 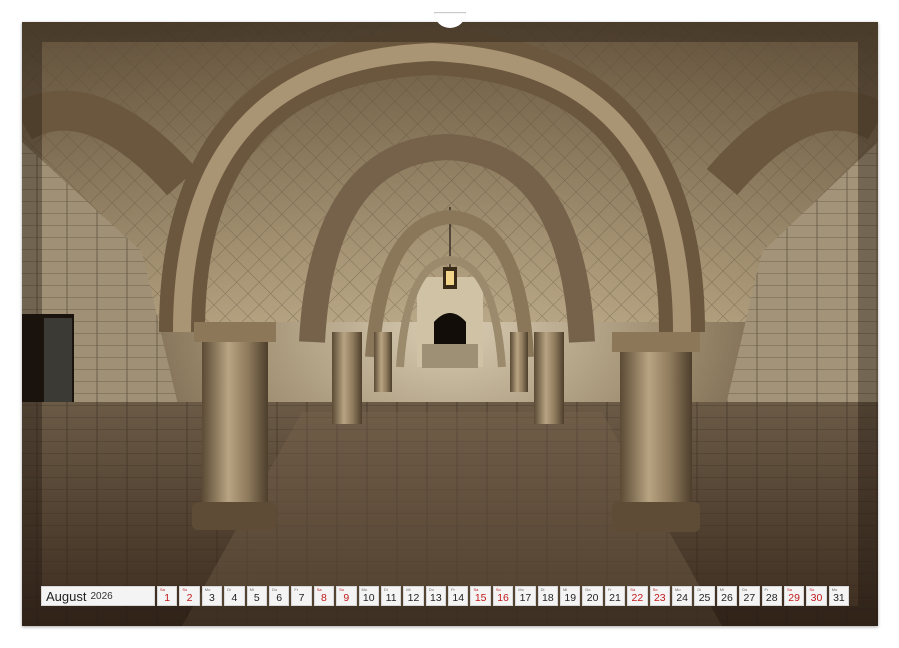 I want to click on day-cell: So 30, so click(x=816, y=596).